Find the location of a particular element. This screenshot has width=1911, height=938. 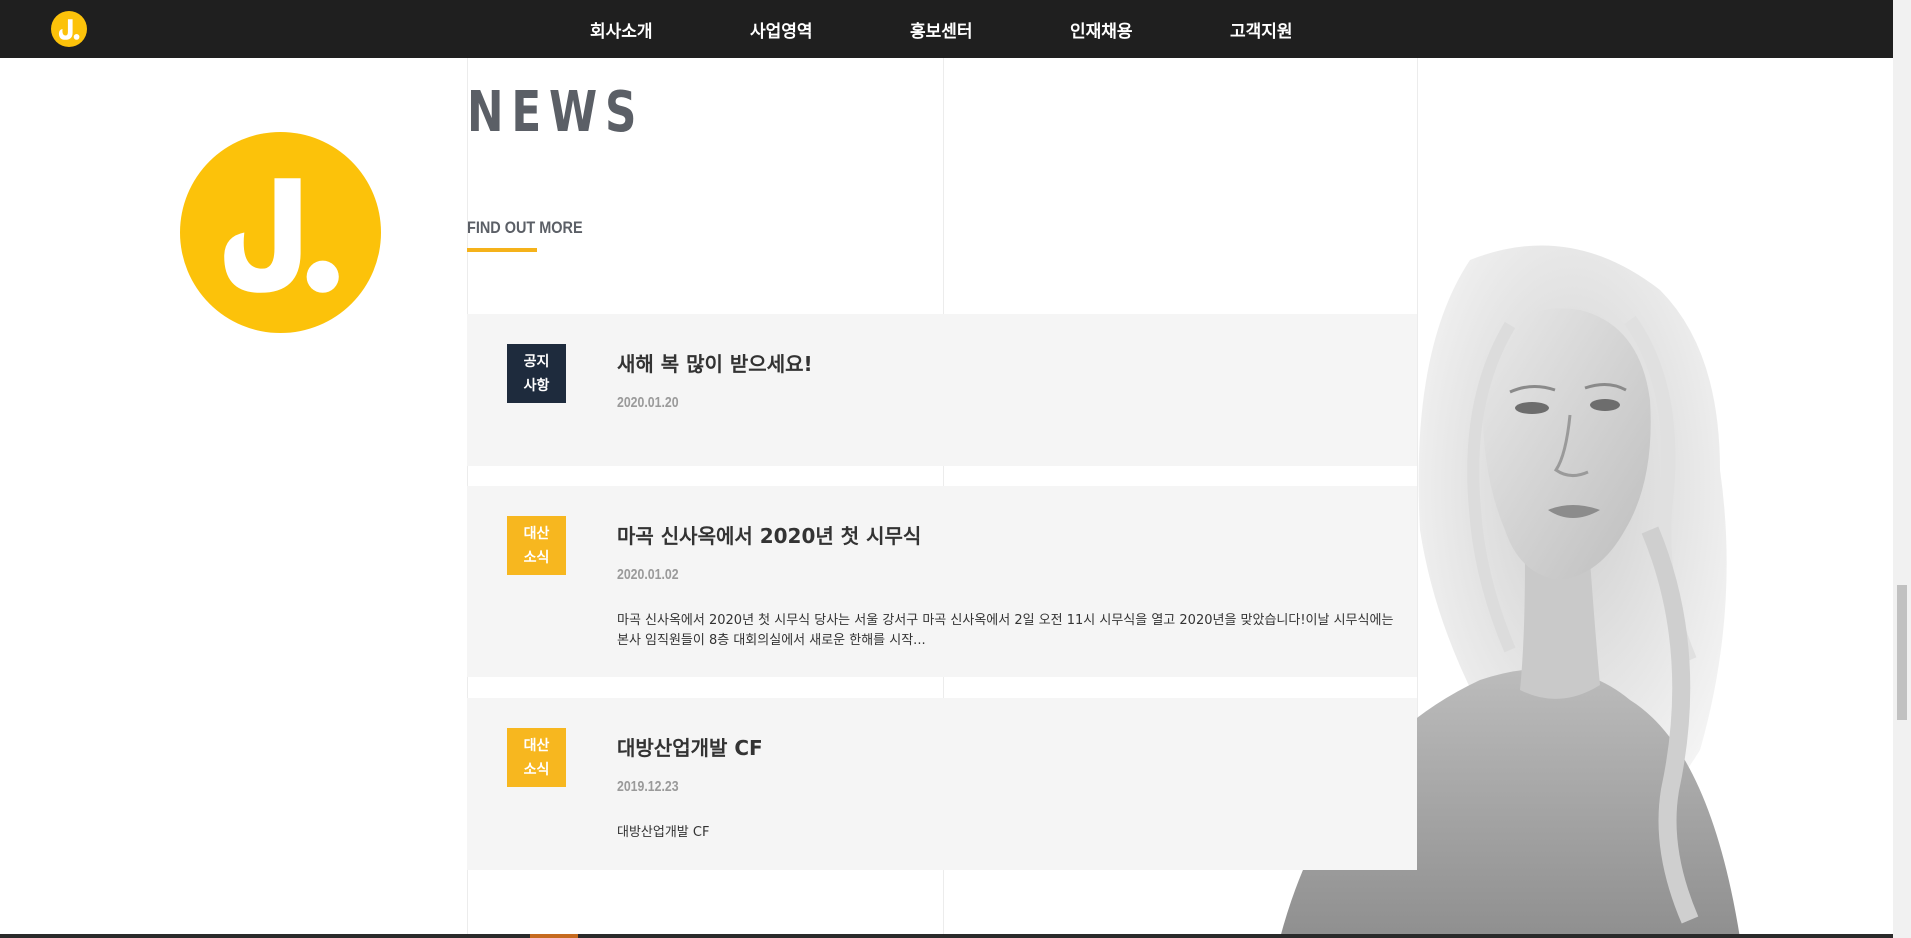

nav-item-pr-center: 홍보센터 is located at coordinates (990, 29).